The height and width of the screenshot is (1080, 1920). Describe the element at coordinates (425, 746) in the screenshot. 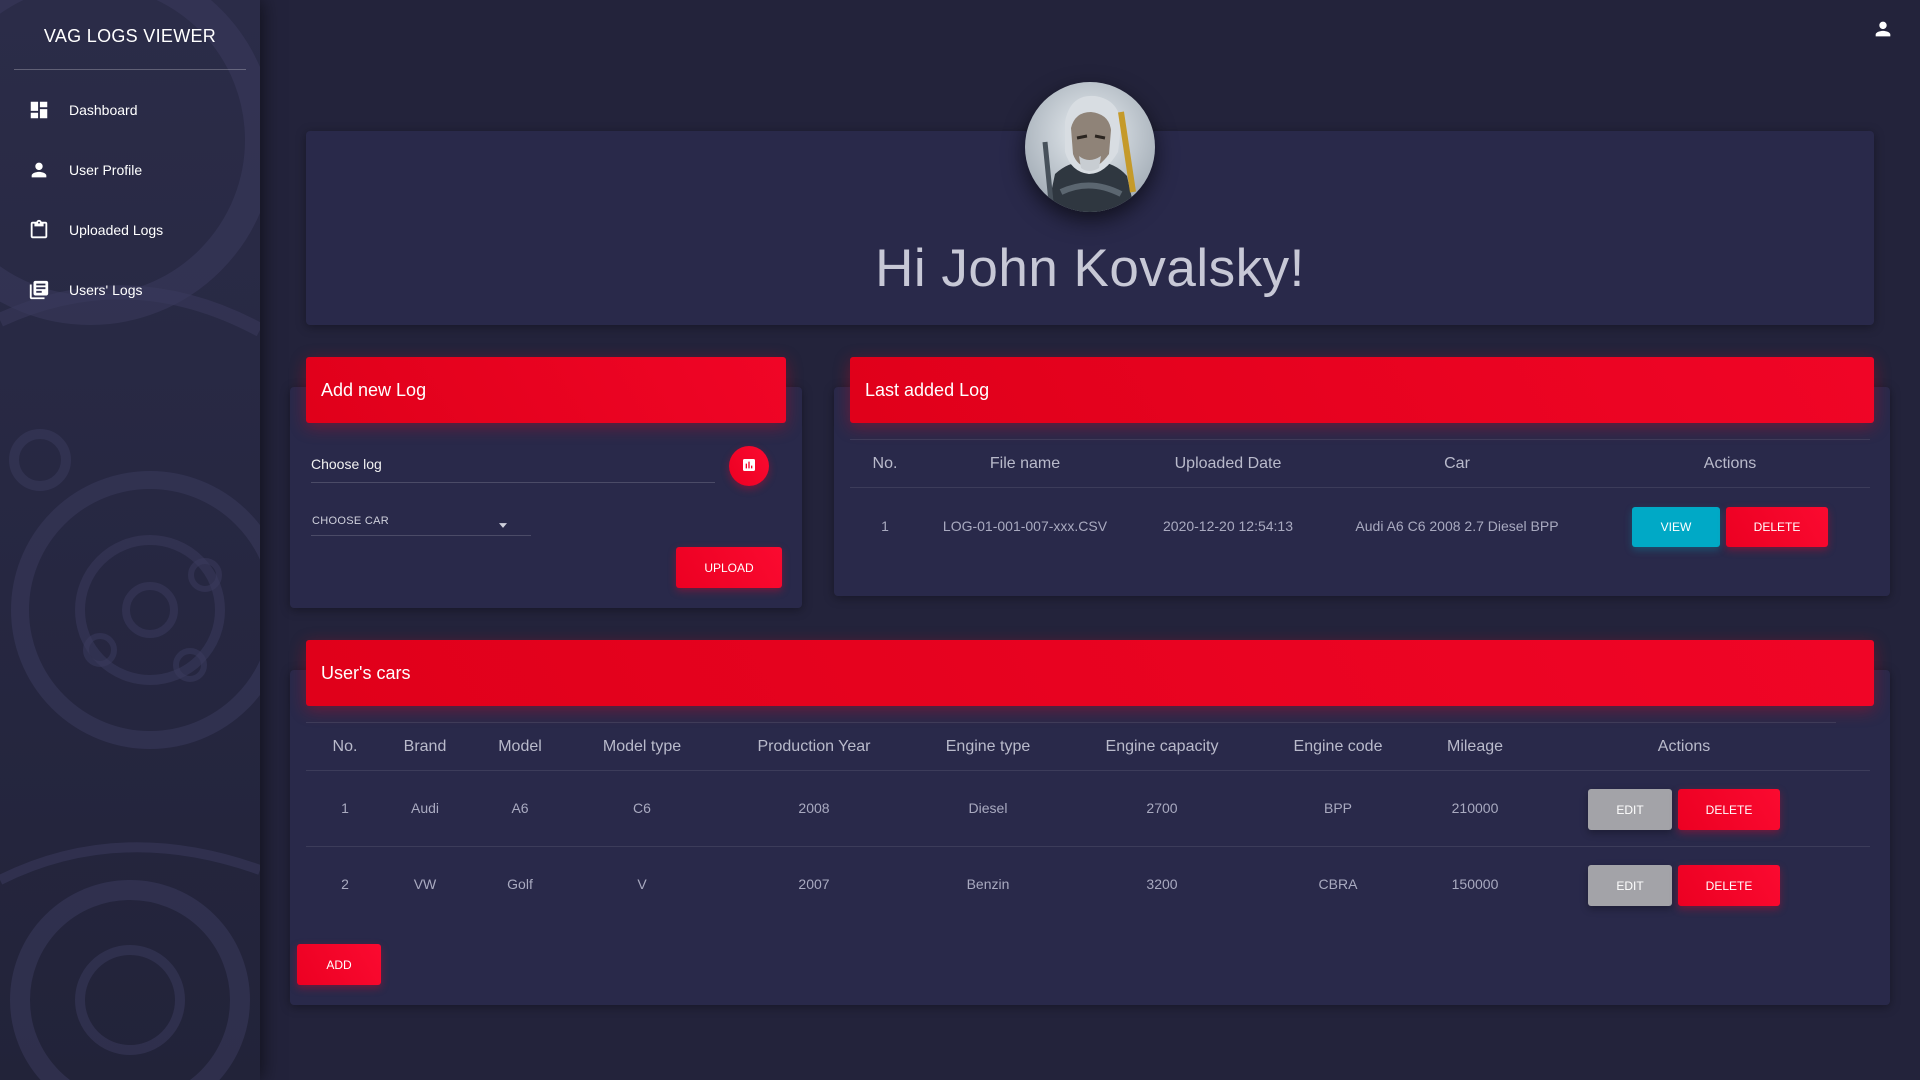

I see `column-header-brand: Brand` at that location.